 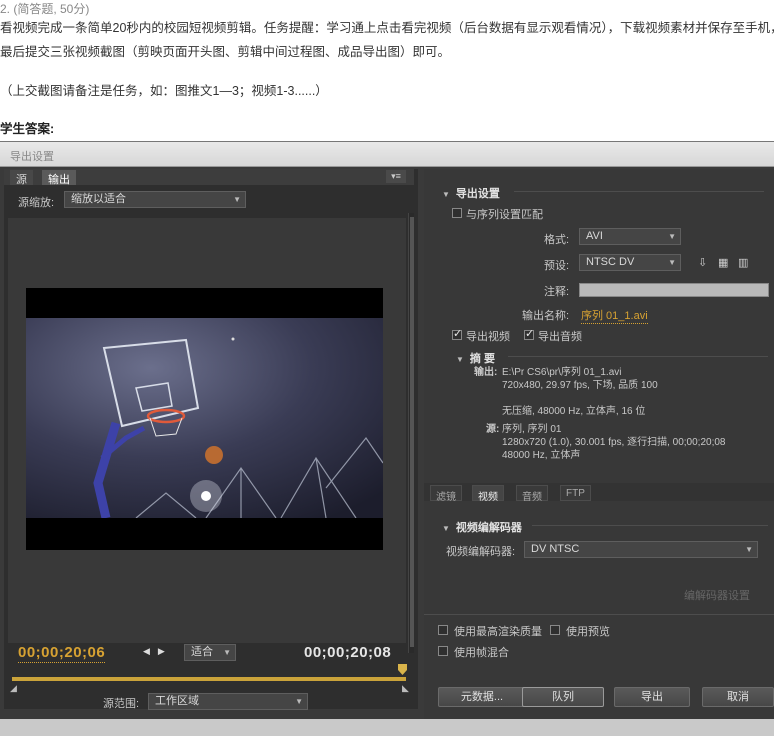 What do you see at coordinates (532, 429) in the screenshot?
I see `summary-source-line: 序列, 序列 01` at bounding box center [532, 429].